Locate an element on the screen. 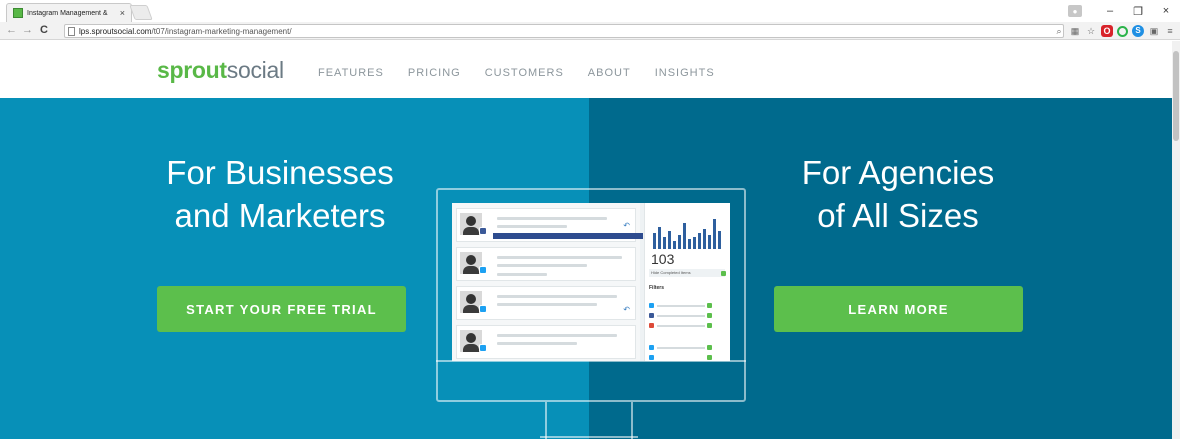 Image resolution: width=1180 pixels, height=442 pixels. tab-close-icon: × is located at coordinates (122, 13).